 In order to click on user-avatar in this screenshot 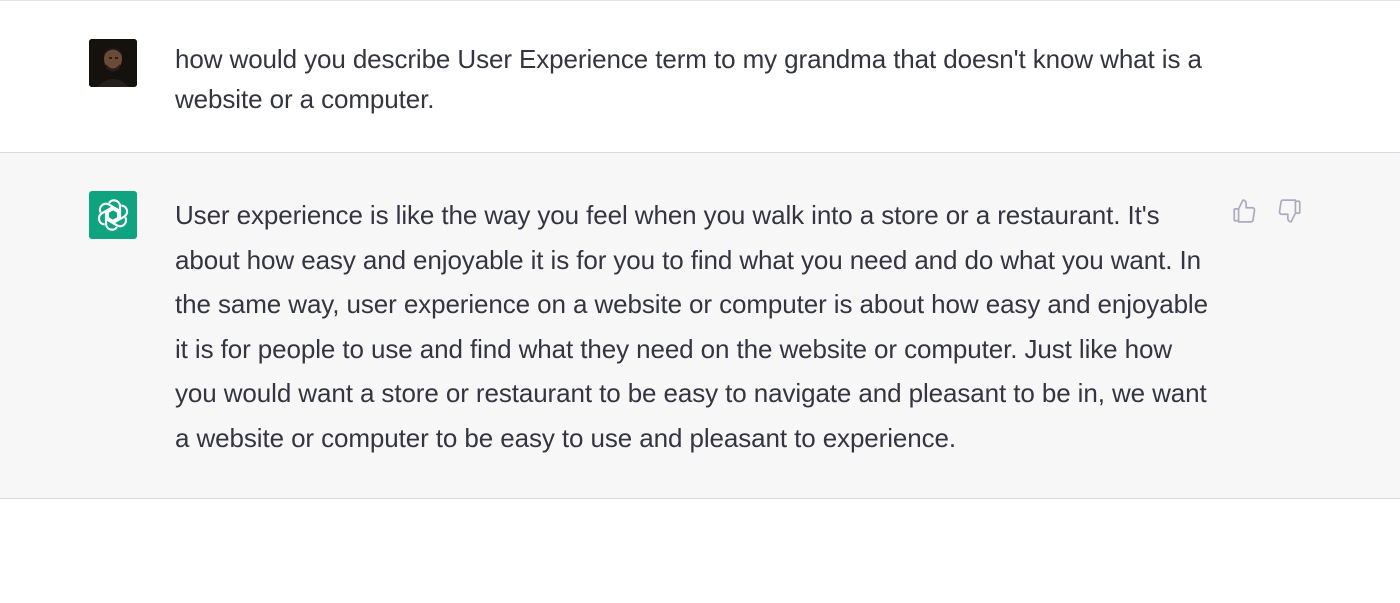, I will do `click(113, 63)`.